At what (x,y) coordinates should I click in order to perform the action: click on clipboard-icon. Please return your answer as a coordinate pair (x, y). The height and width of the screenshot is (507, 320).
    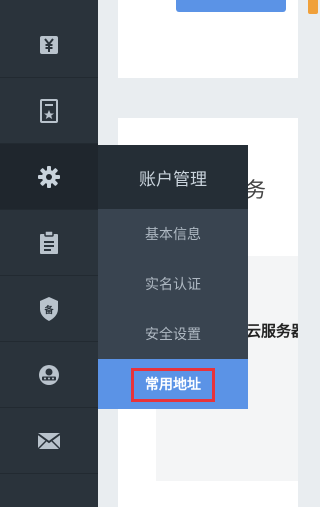
    Looking at the image, I should click on (49, 241).